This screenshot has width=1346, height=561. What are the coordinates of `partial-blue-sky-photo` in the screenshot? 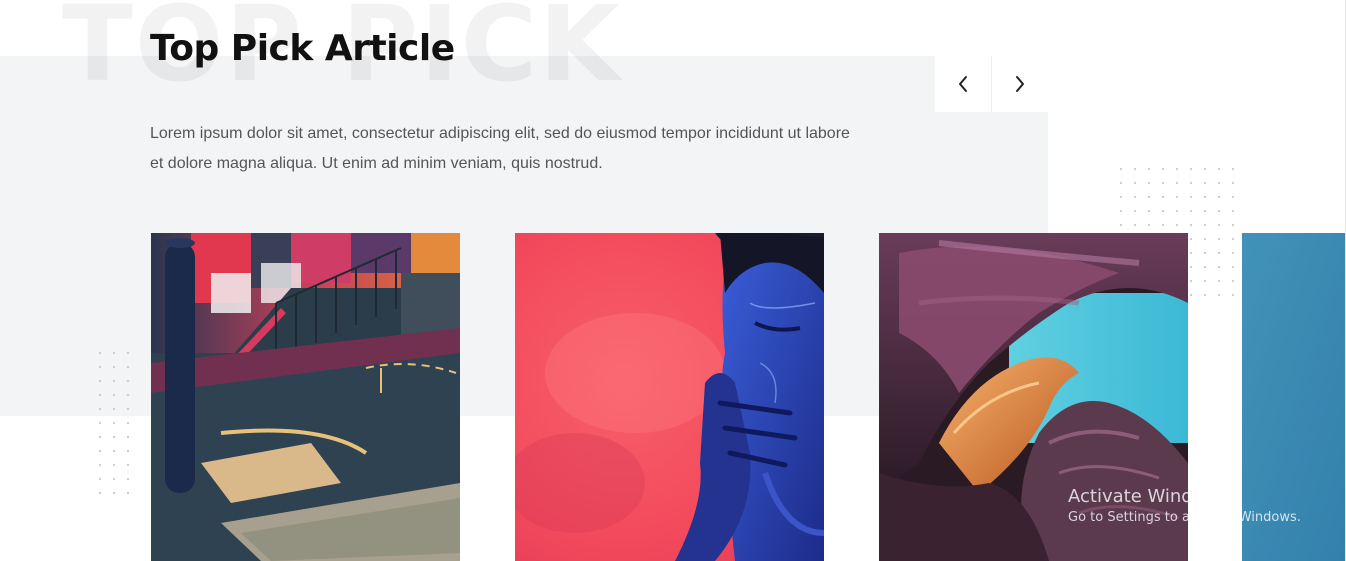 It's located at (1294, 397).